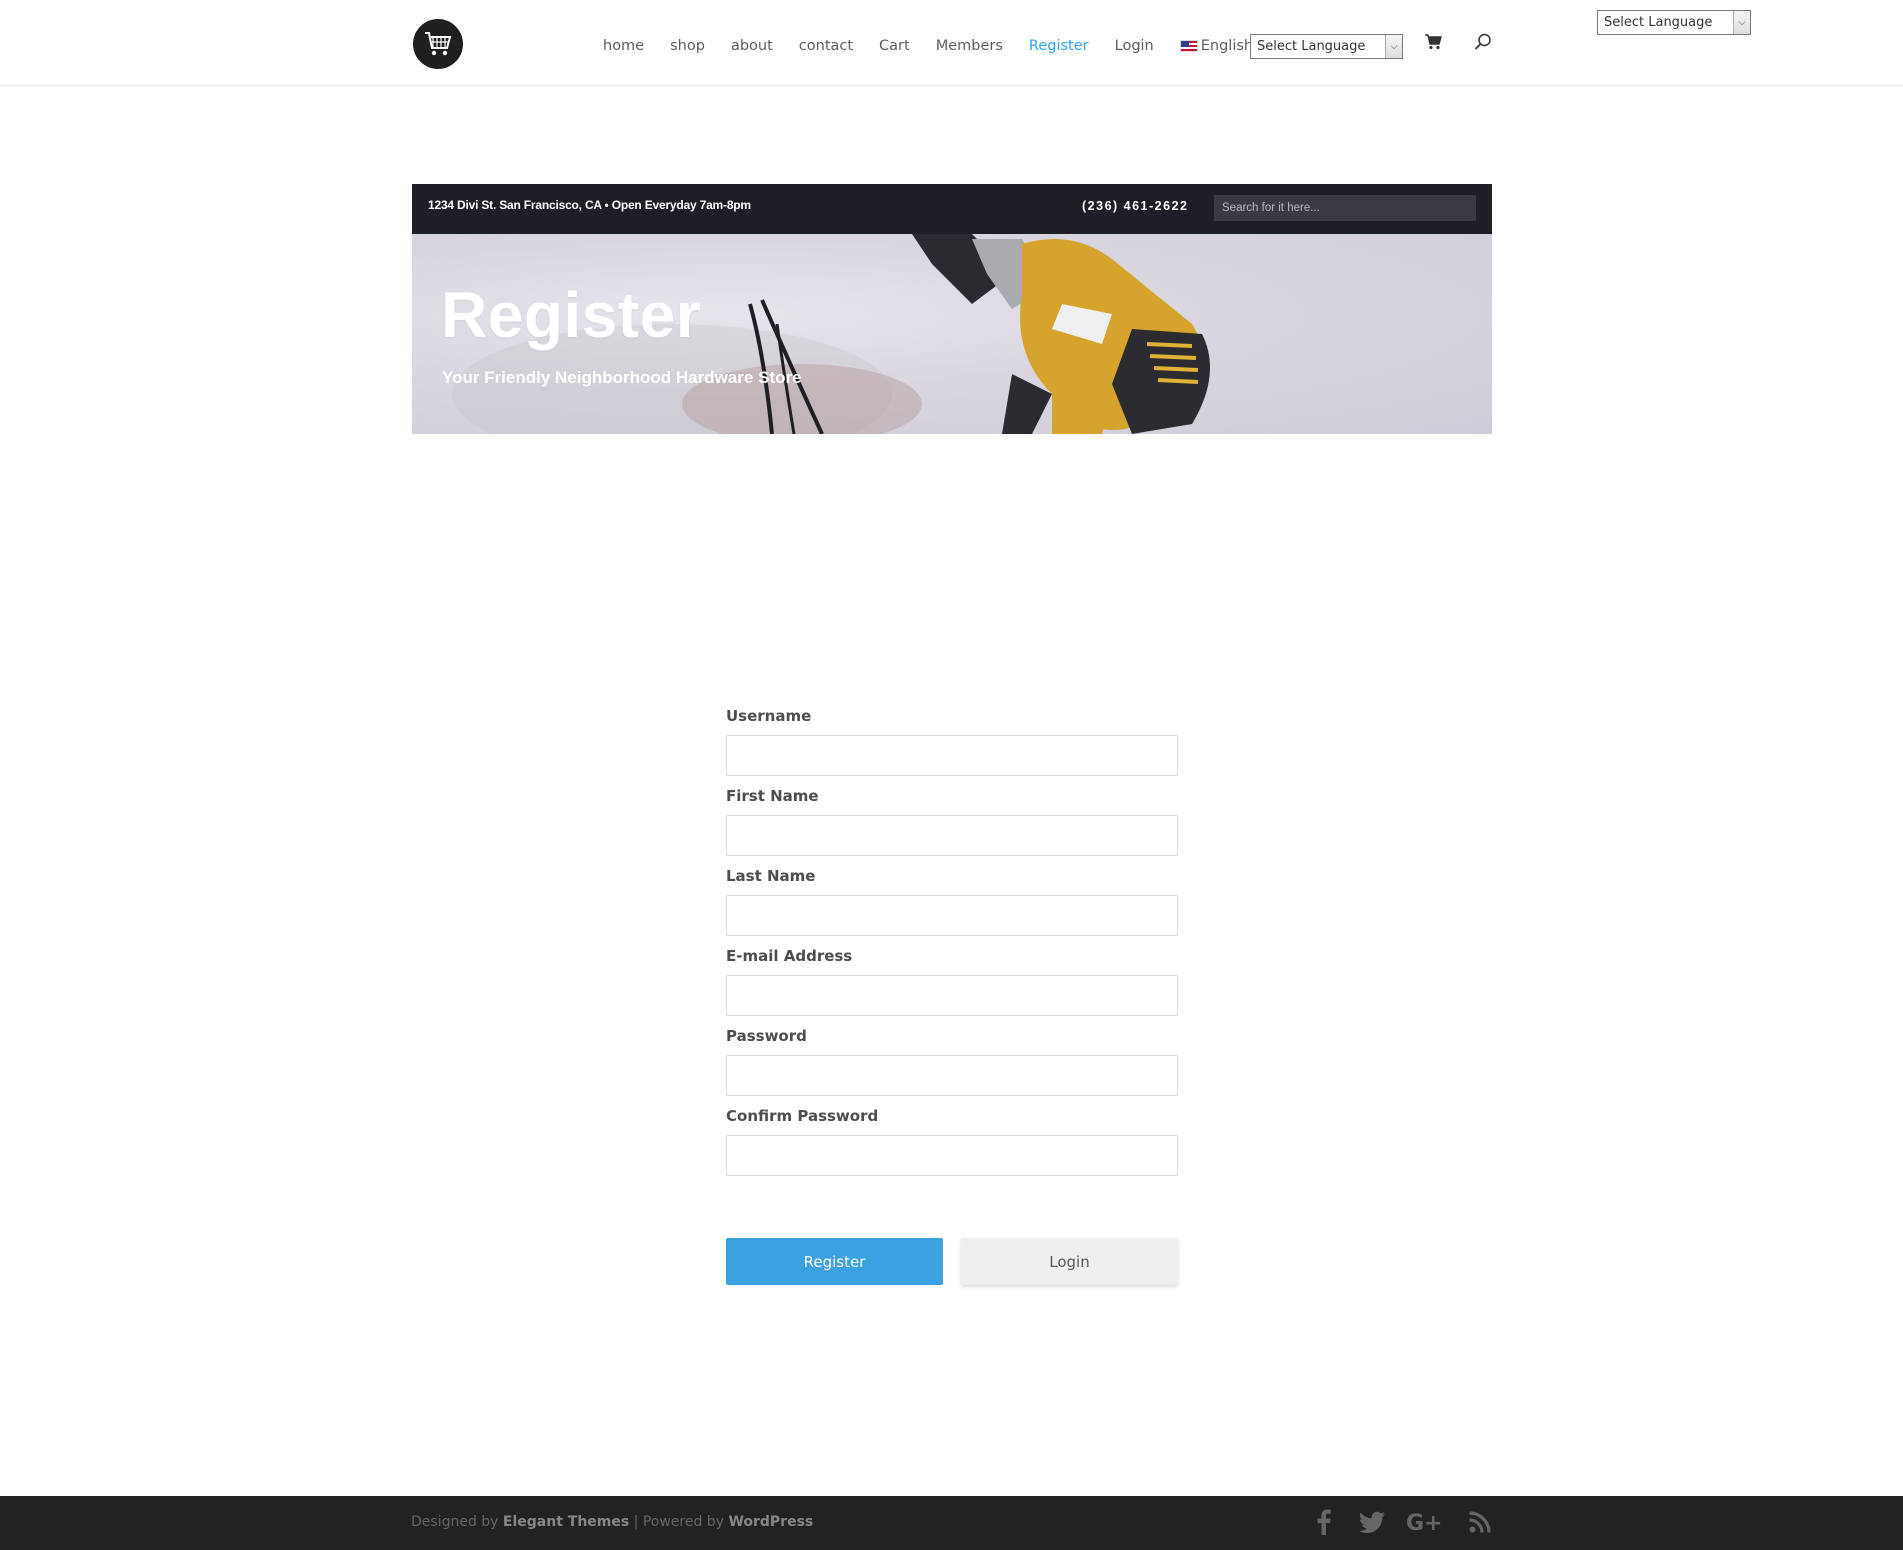  I want to click on store-phone: (236) 461-2622, so click(1135, 206).